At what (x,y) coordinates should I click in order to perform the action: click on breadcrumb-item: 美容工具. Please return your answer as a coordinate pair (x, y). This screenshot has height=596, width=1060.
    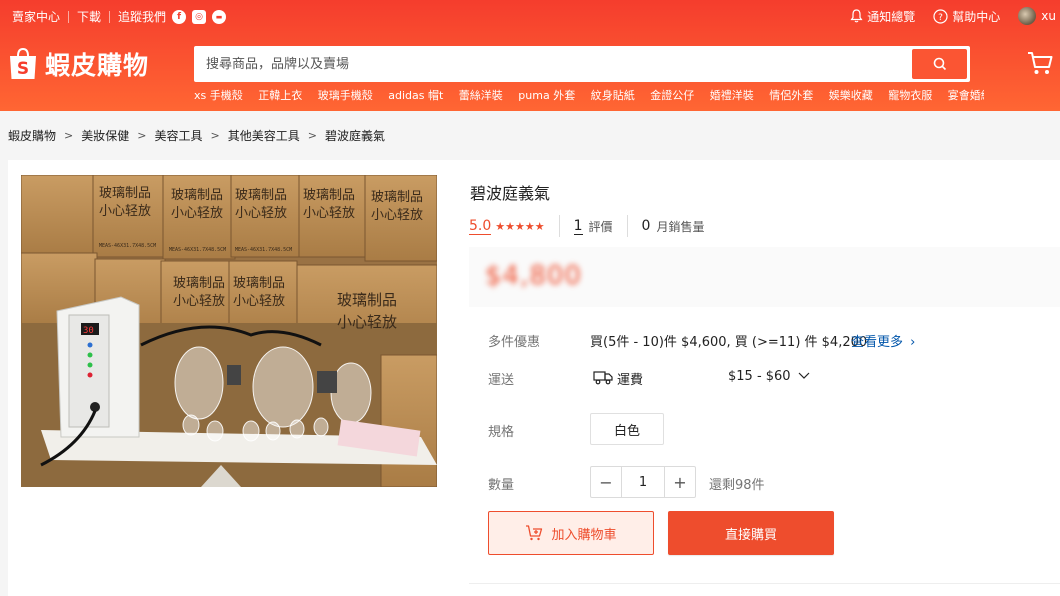
    Looking at the image, I should click on (178, 135).